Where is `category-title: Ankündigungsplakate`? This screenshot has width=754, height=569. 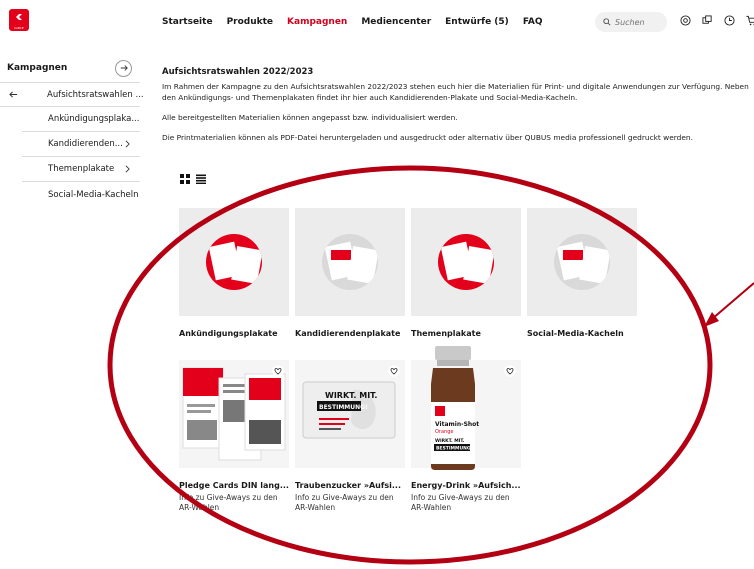 category-title: Ankündigungsplakate is located at coordinates (234, 333).